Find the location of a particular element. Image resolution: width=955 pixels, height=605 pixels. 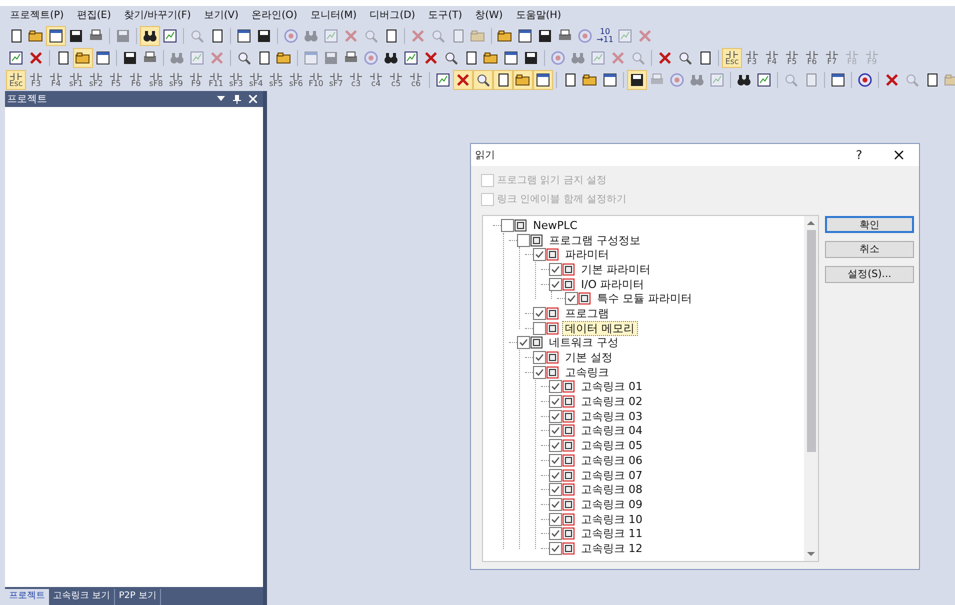

function-key-button: sF4 is located at coordinates (256, 80).